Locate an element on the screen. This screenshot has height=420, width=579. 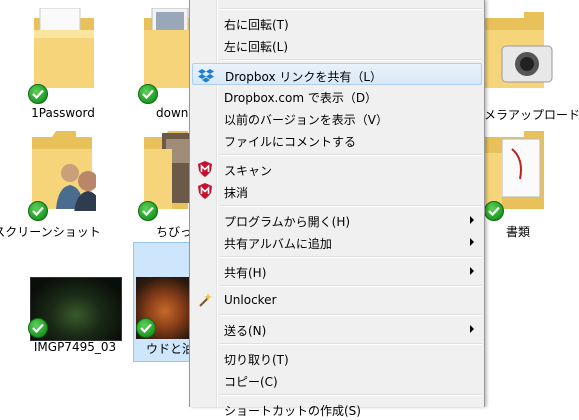
item-label: IMGP7495_03 is located at coordinates (75, 347).